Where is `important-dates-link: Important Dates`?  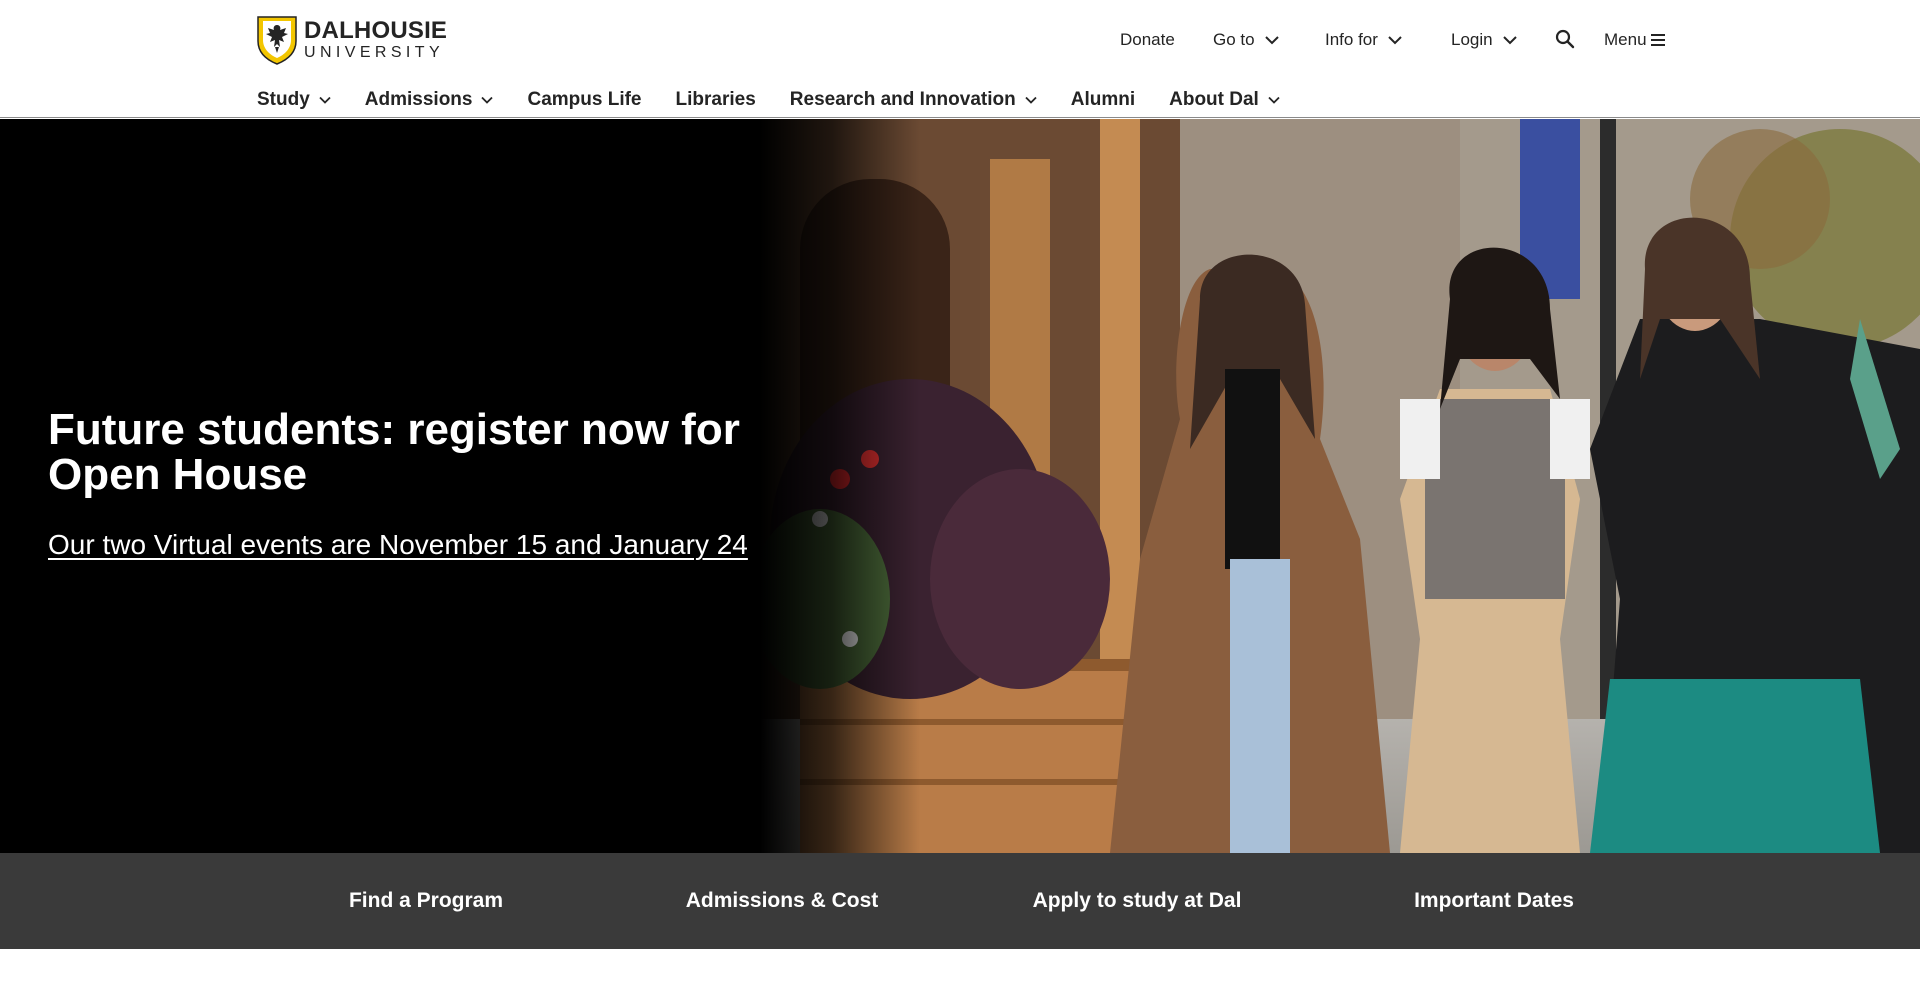 important-dates-link: Important Dates is located at coordinates (1494, 901).